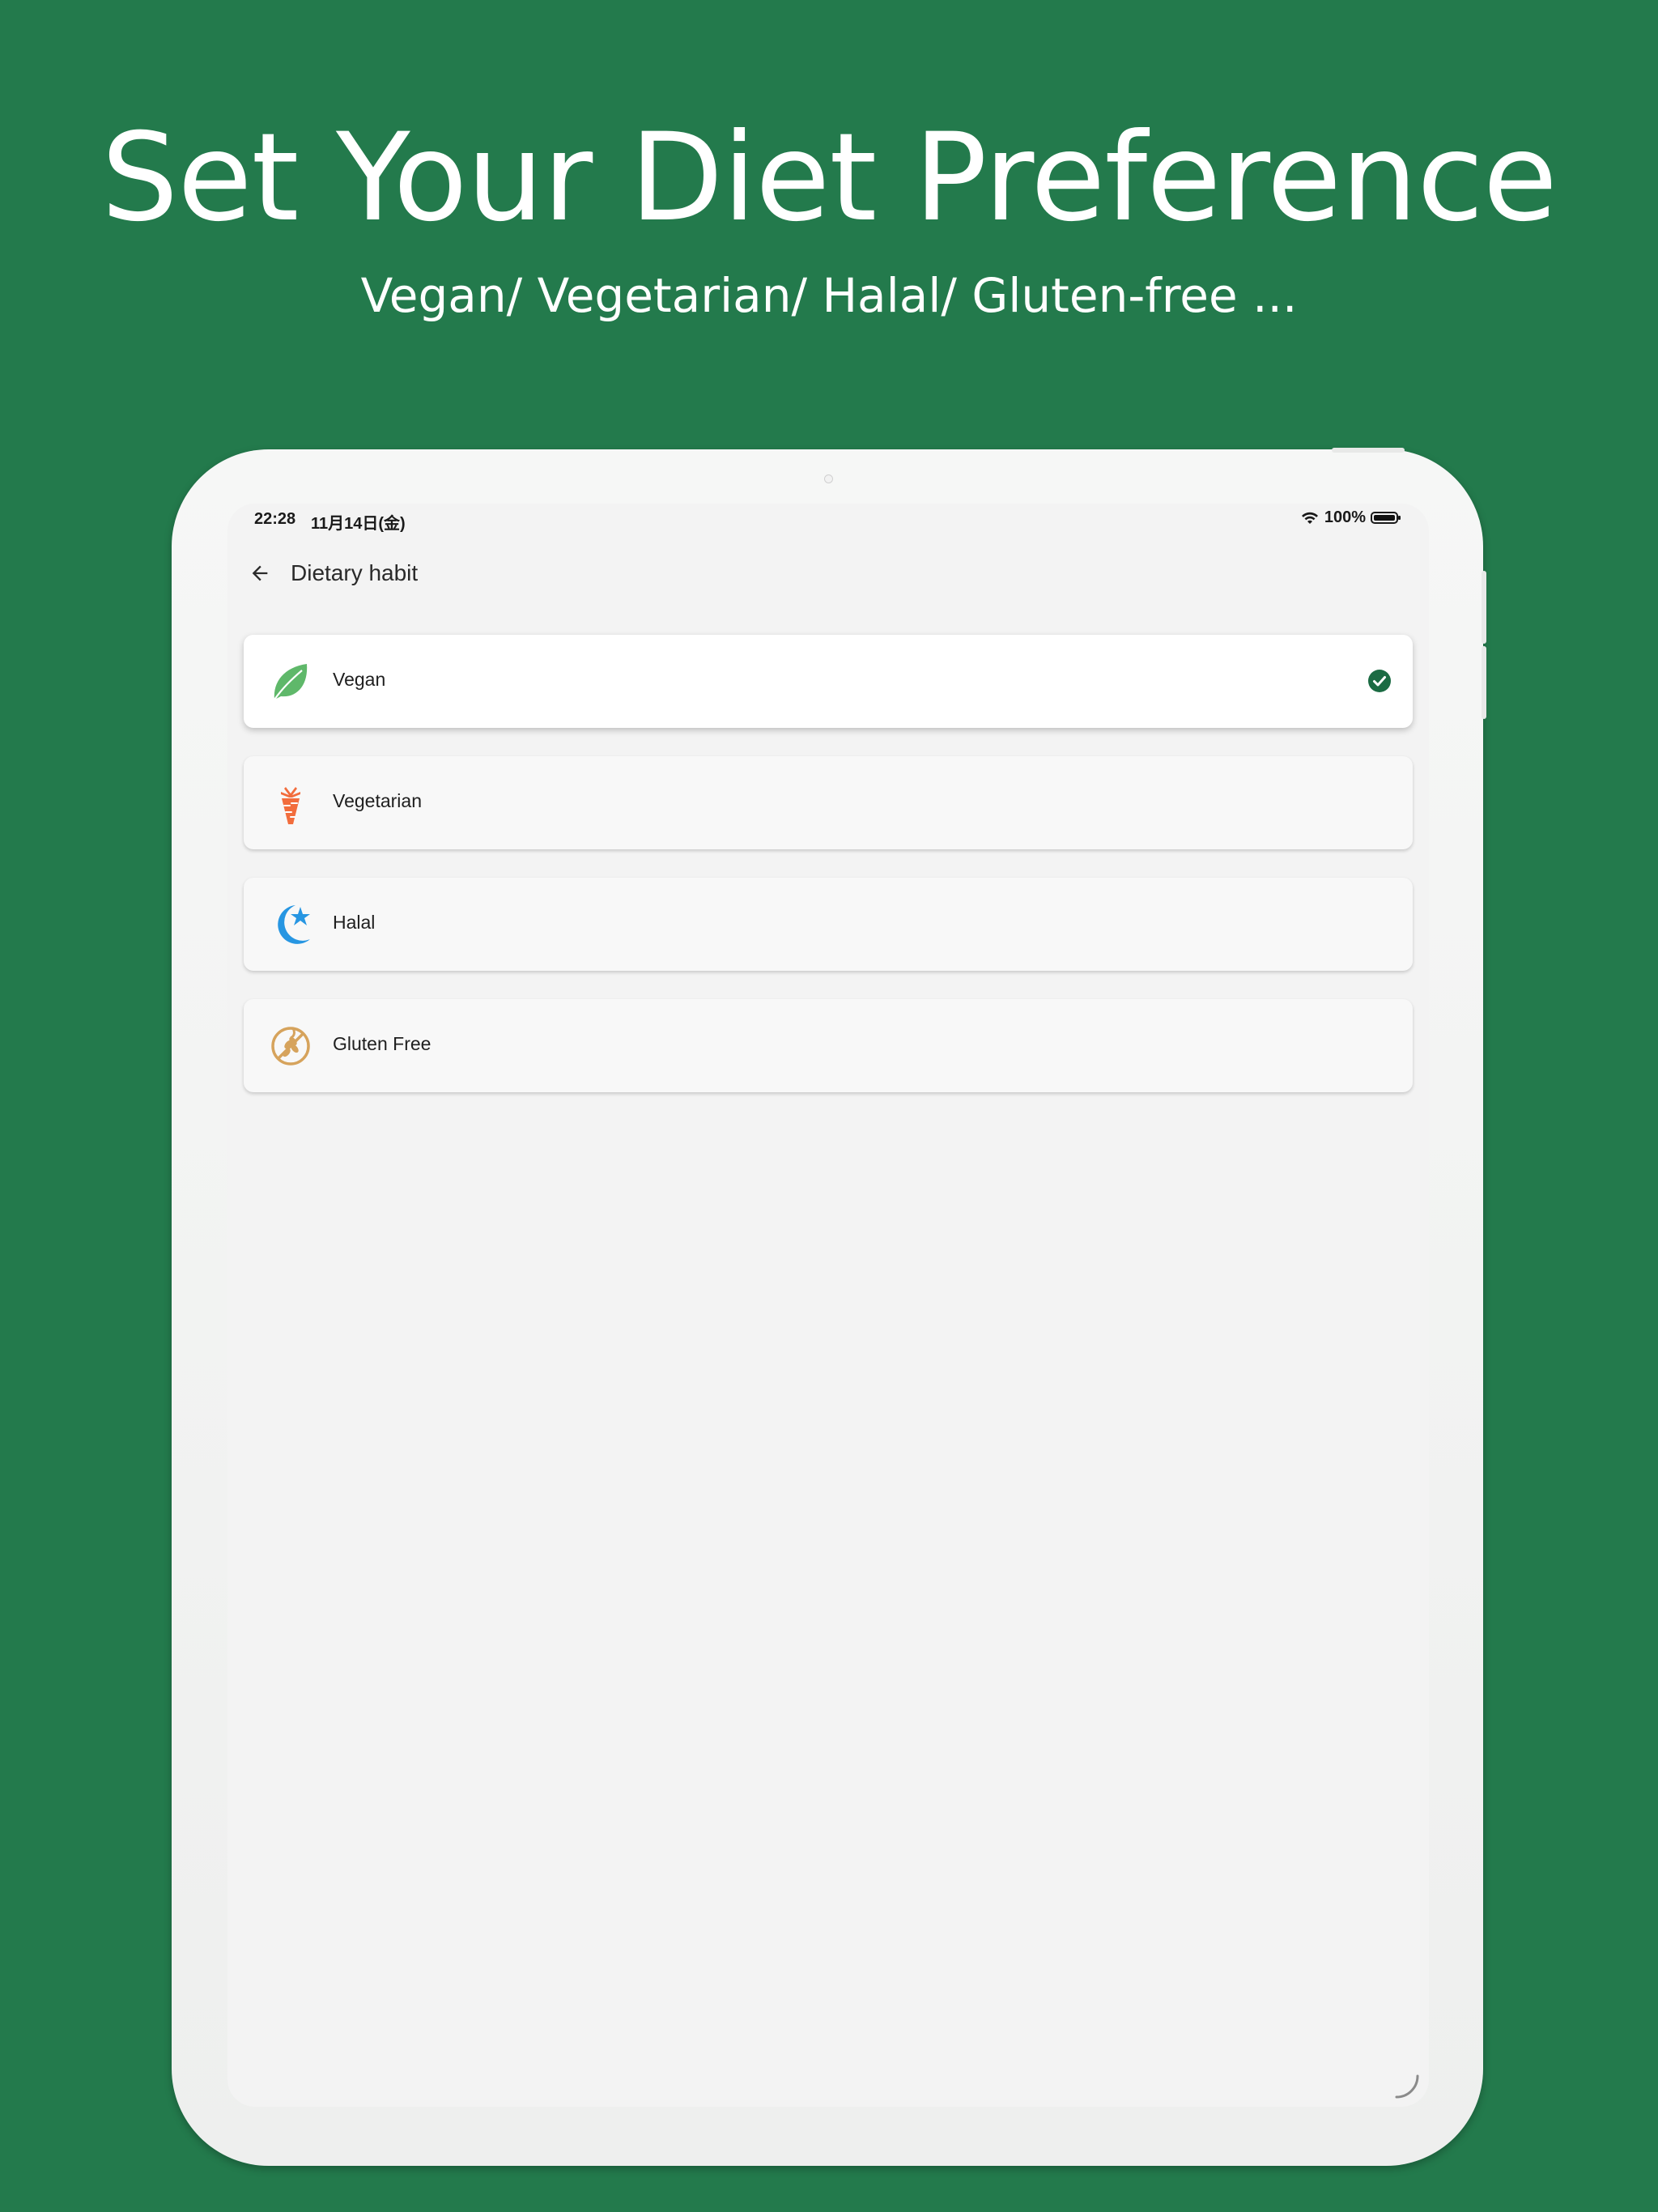 Image resolution: width=1658 pixels, height=2212 pixels. I want to click on status-date: 11月14日(金), so click(358, 524).